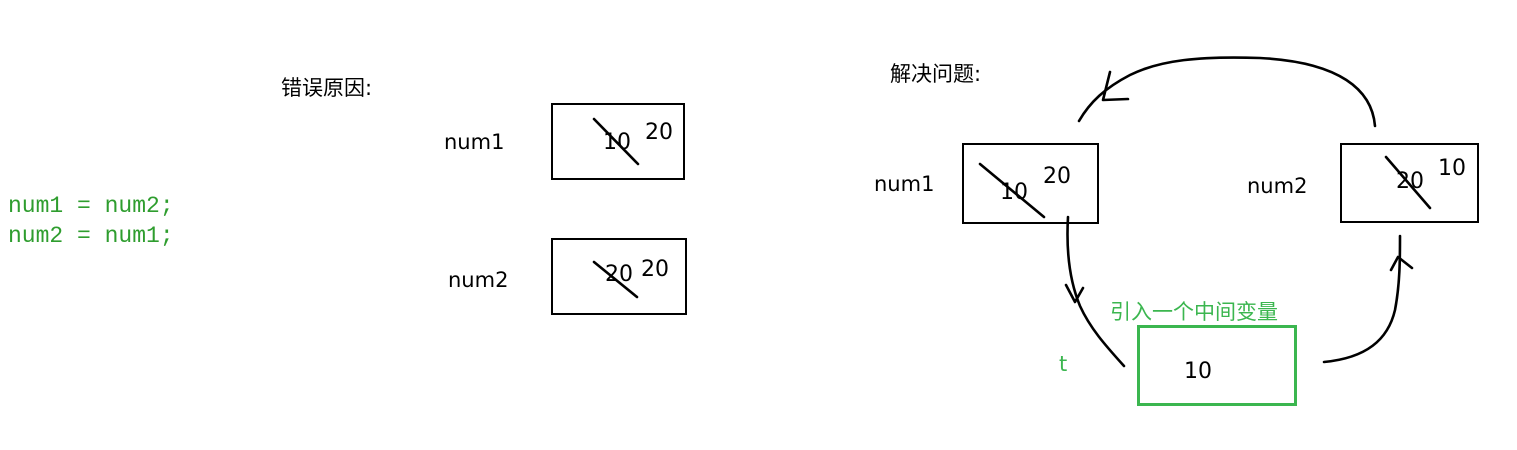 The image size is (1517, 450). Describe the element at coordinates (1227, 92) in the screenshot. I see `arrow-num2-to-num1` at that location.